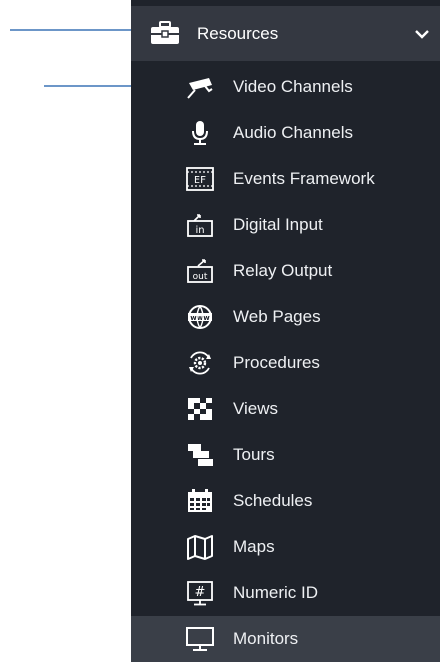  I want to click on events-framework-icon: EF, so click(200, 179).